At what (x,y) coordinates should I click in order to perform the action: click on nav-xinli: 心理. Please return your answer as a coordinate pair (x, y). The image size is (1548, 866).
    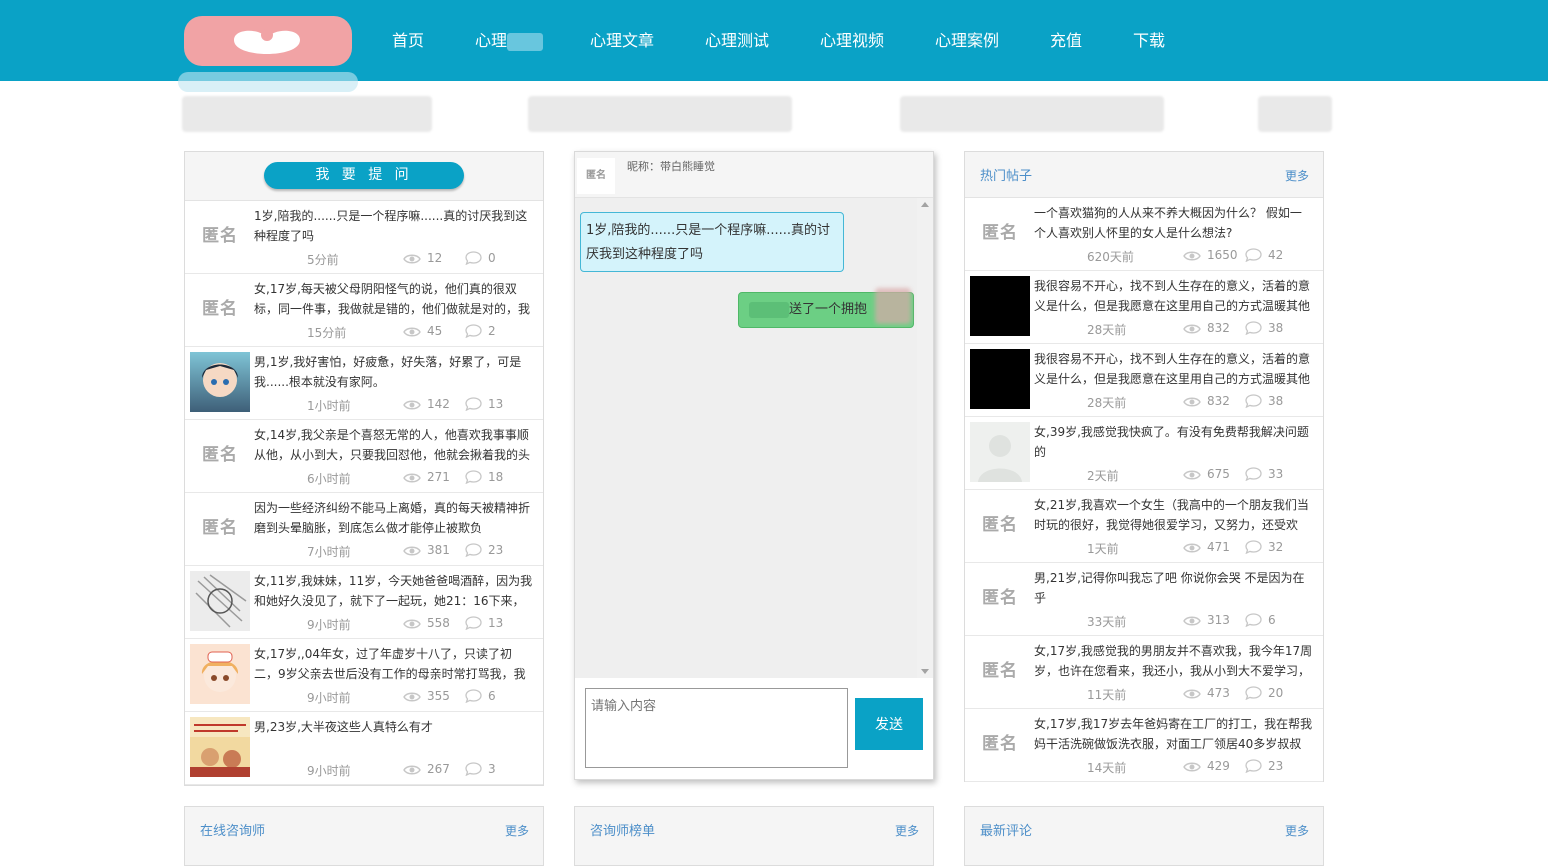
    Looking at the image, I should click on (509, 40).